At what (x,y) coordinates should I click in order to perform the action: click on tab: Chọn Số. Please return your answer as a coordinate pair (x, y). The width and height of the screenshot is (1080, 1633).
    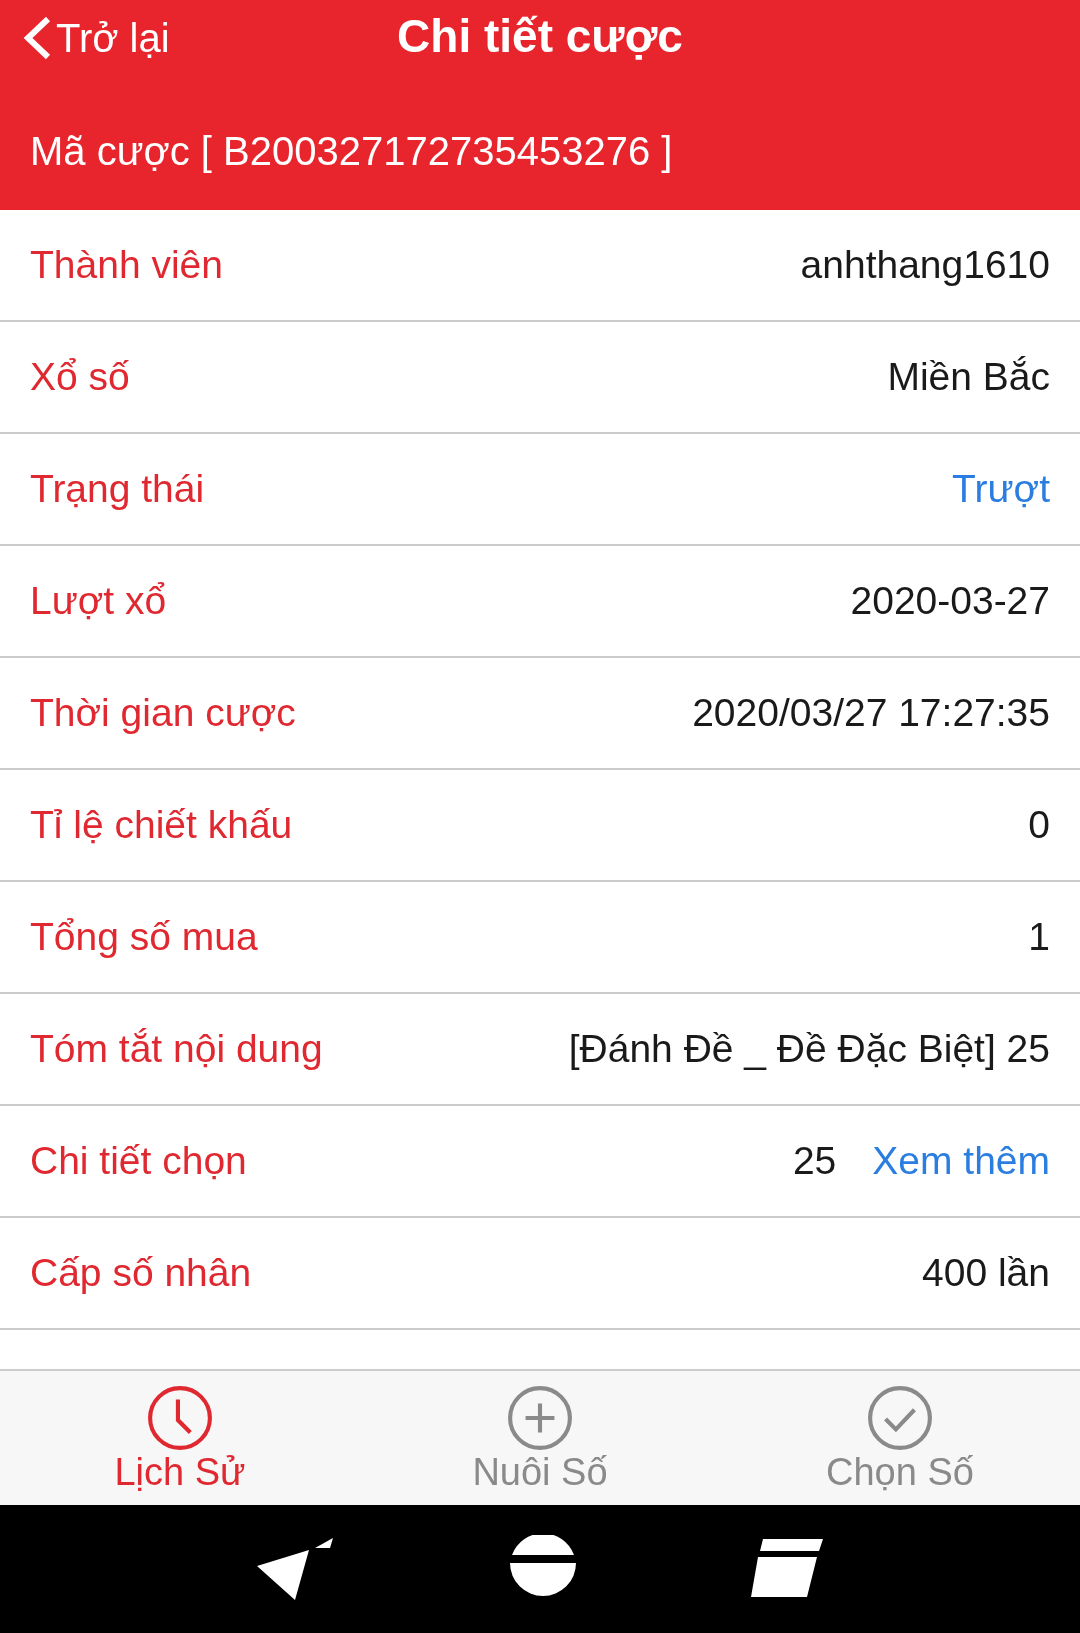
    Looking at the image, I should click on (900, 1438).